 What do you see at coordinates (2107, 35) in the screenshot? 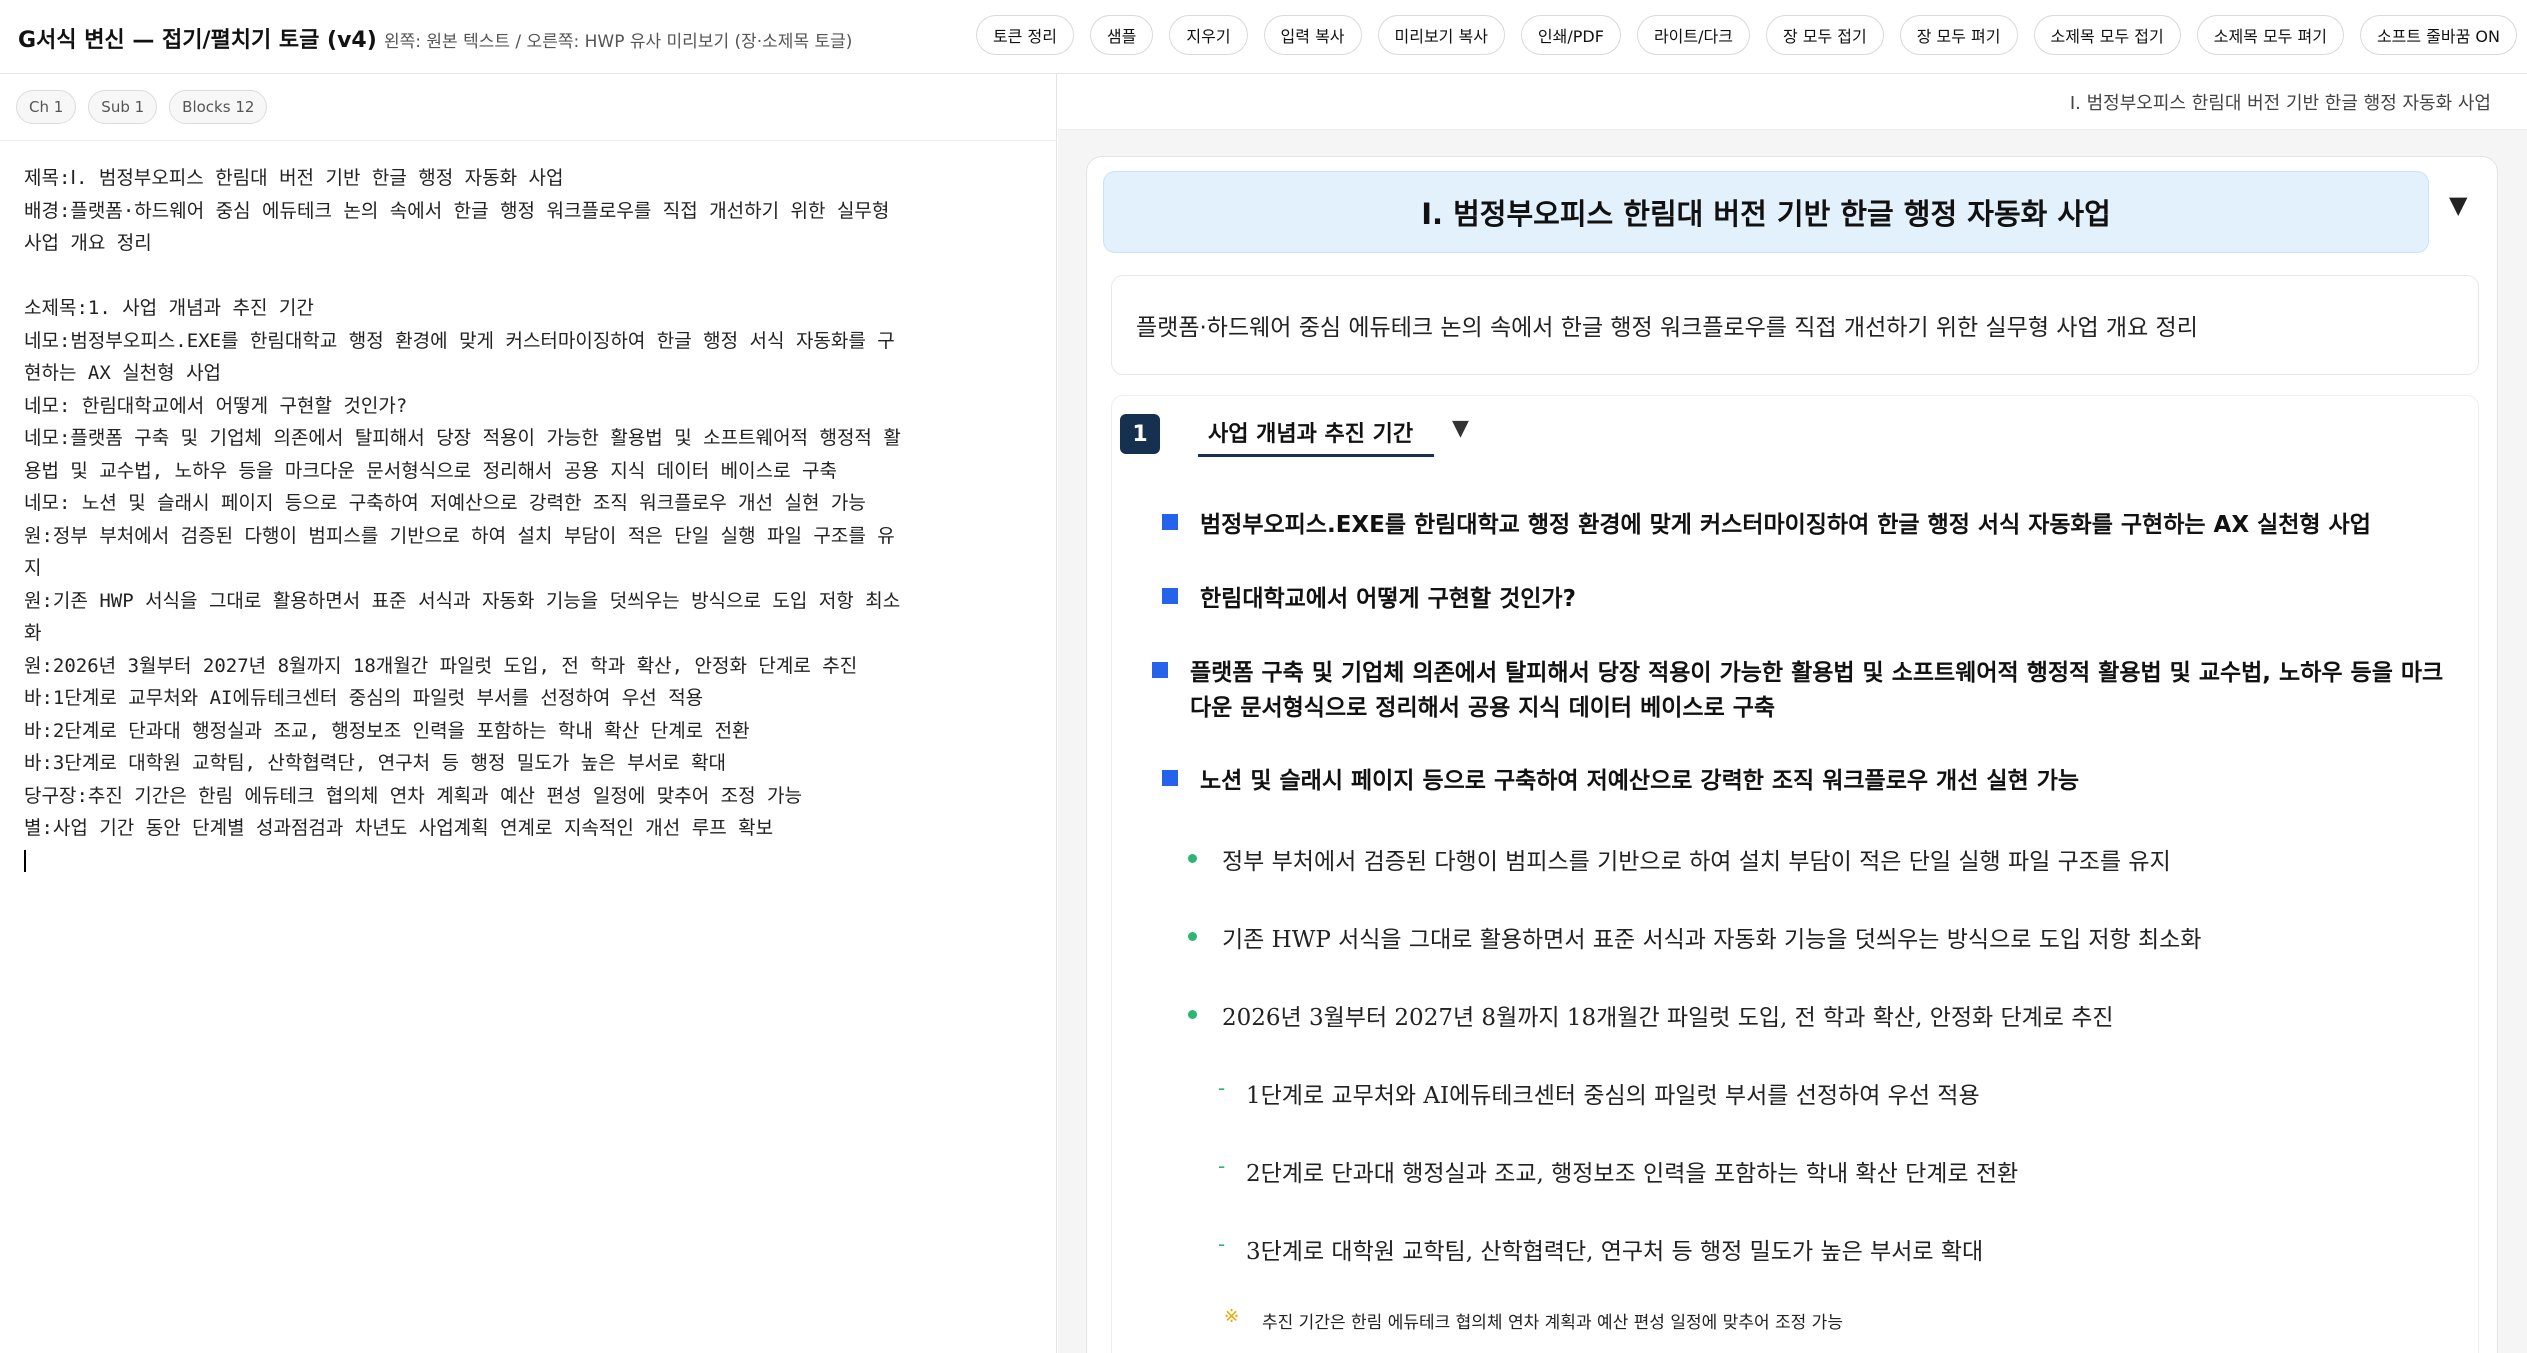
I see `collapse-all-subtitles-button: 소제목 모두 접기` at bounding box center [2107, 35].